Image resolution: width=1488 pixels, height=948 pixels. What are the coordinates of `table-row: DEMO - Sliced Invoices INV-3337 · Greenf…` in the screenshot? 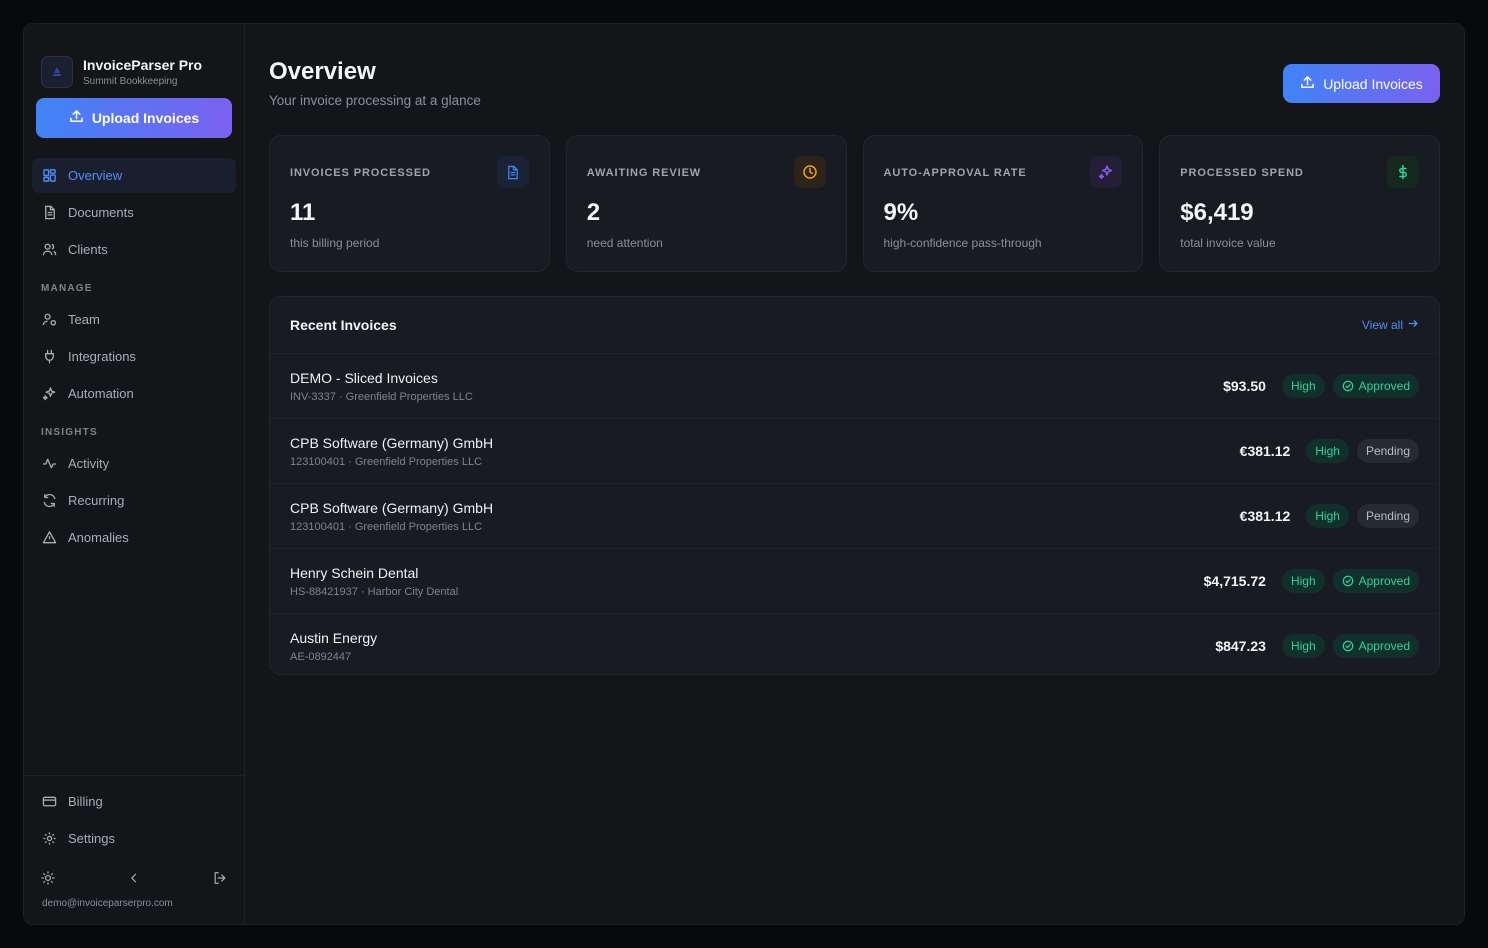 It's located at (854, 385).